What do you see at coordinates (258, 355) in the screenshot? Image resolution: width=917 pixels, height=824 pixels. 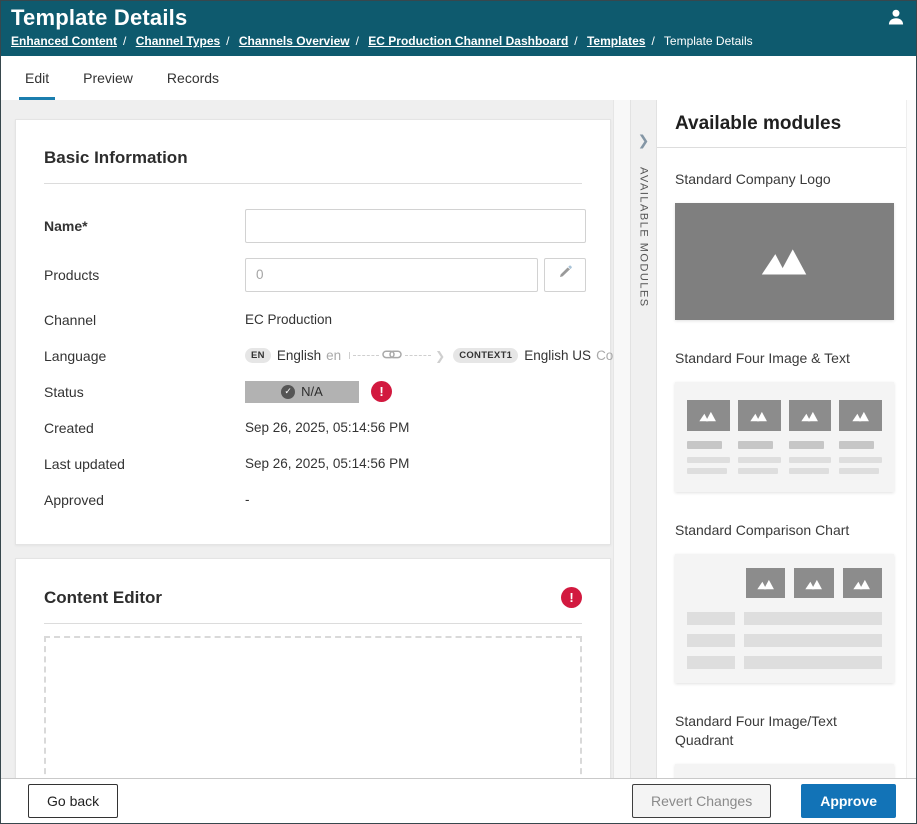 I see `source-language-code-badge: EN` at bounding box center [258, 355].